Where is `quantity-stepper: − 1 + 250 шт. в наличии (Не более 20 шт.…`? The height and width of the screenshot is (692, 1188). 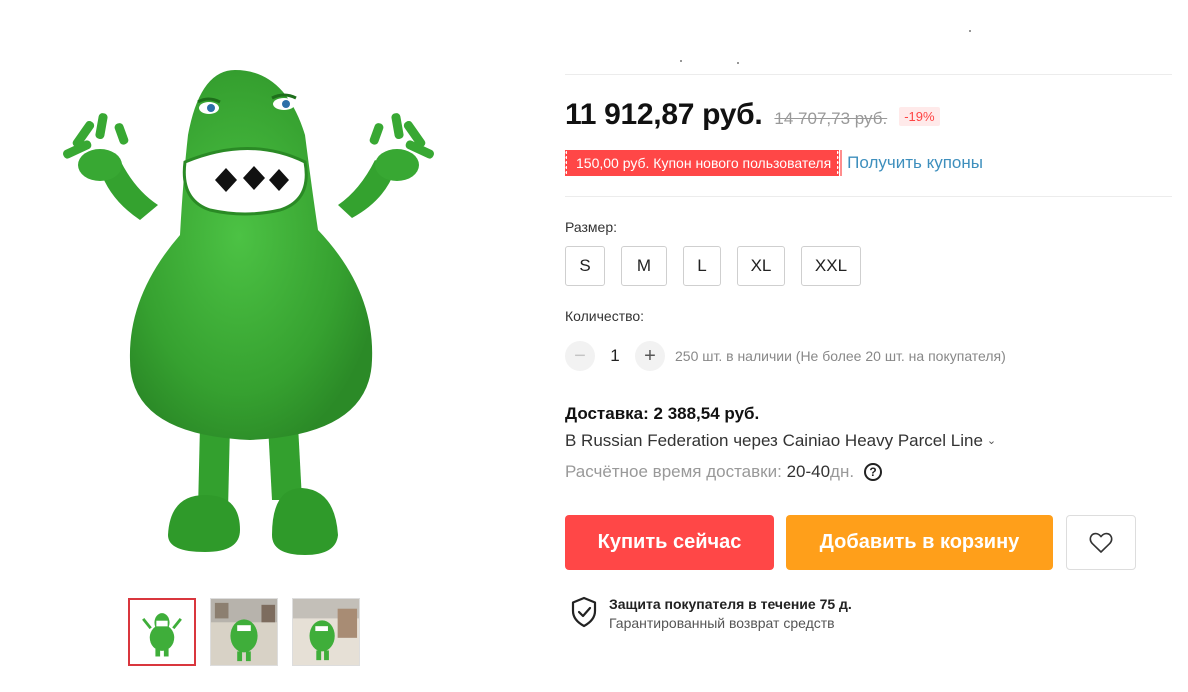
quantity-stepper: − 1 + 250 шт. в наличии (Не более 20 шт.… is located at coordinates (785, 356).